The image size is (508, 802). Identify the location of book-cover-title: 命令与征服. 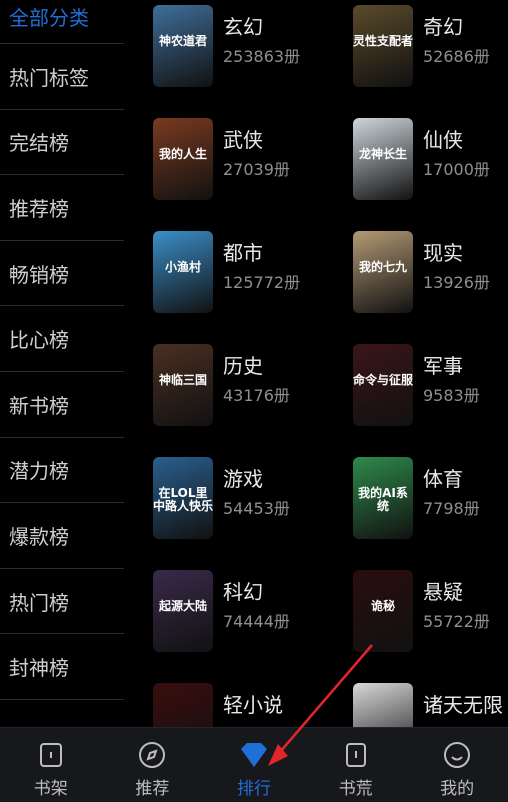
(383, 380).